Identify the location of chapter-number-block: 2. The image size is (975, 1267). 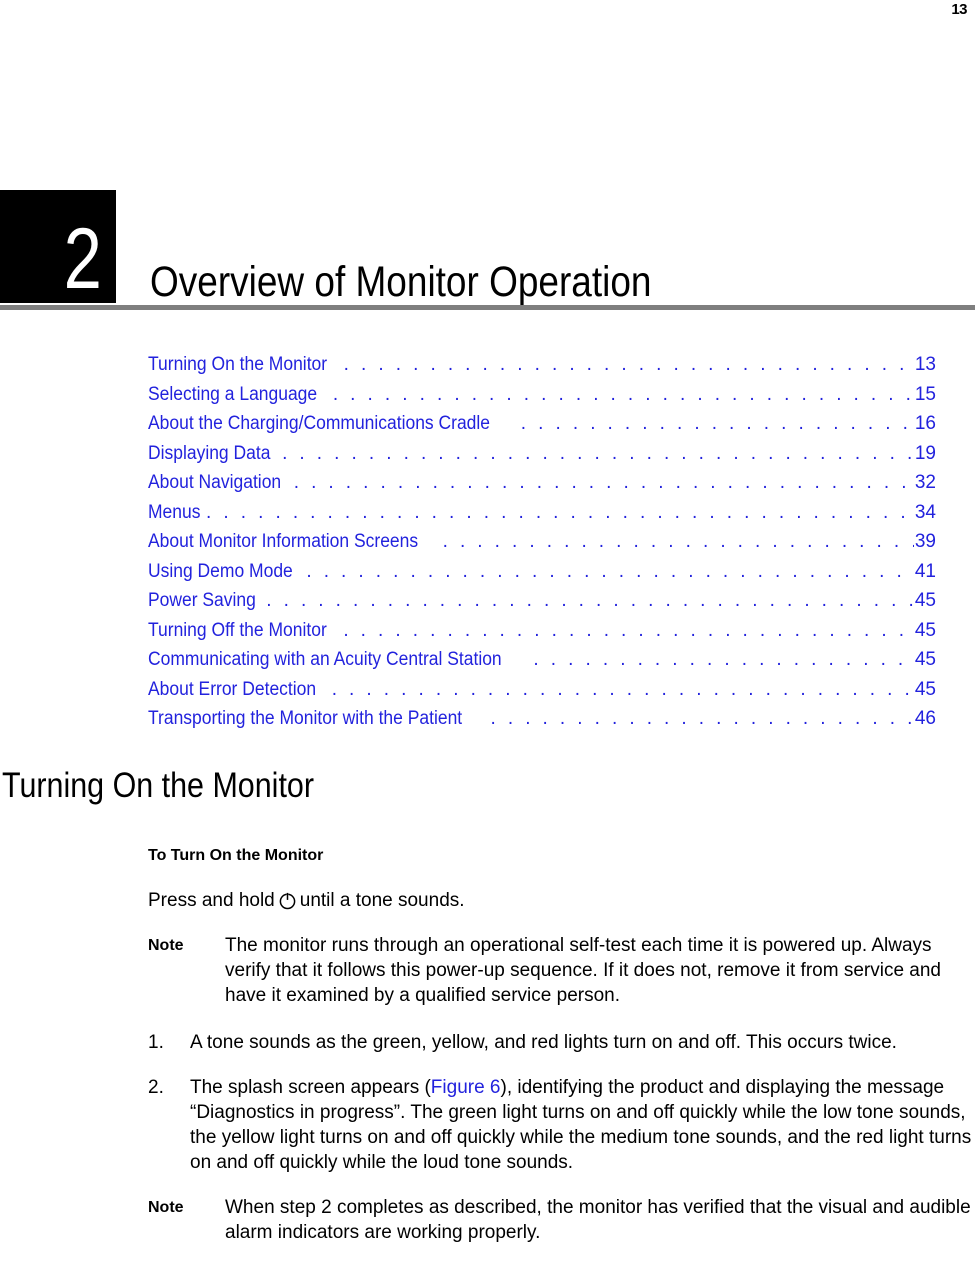
(58, 246).